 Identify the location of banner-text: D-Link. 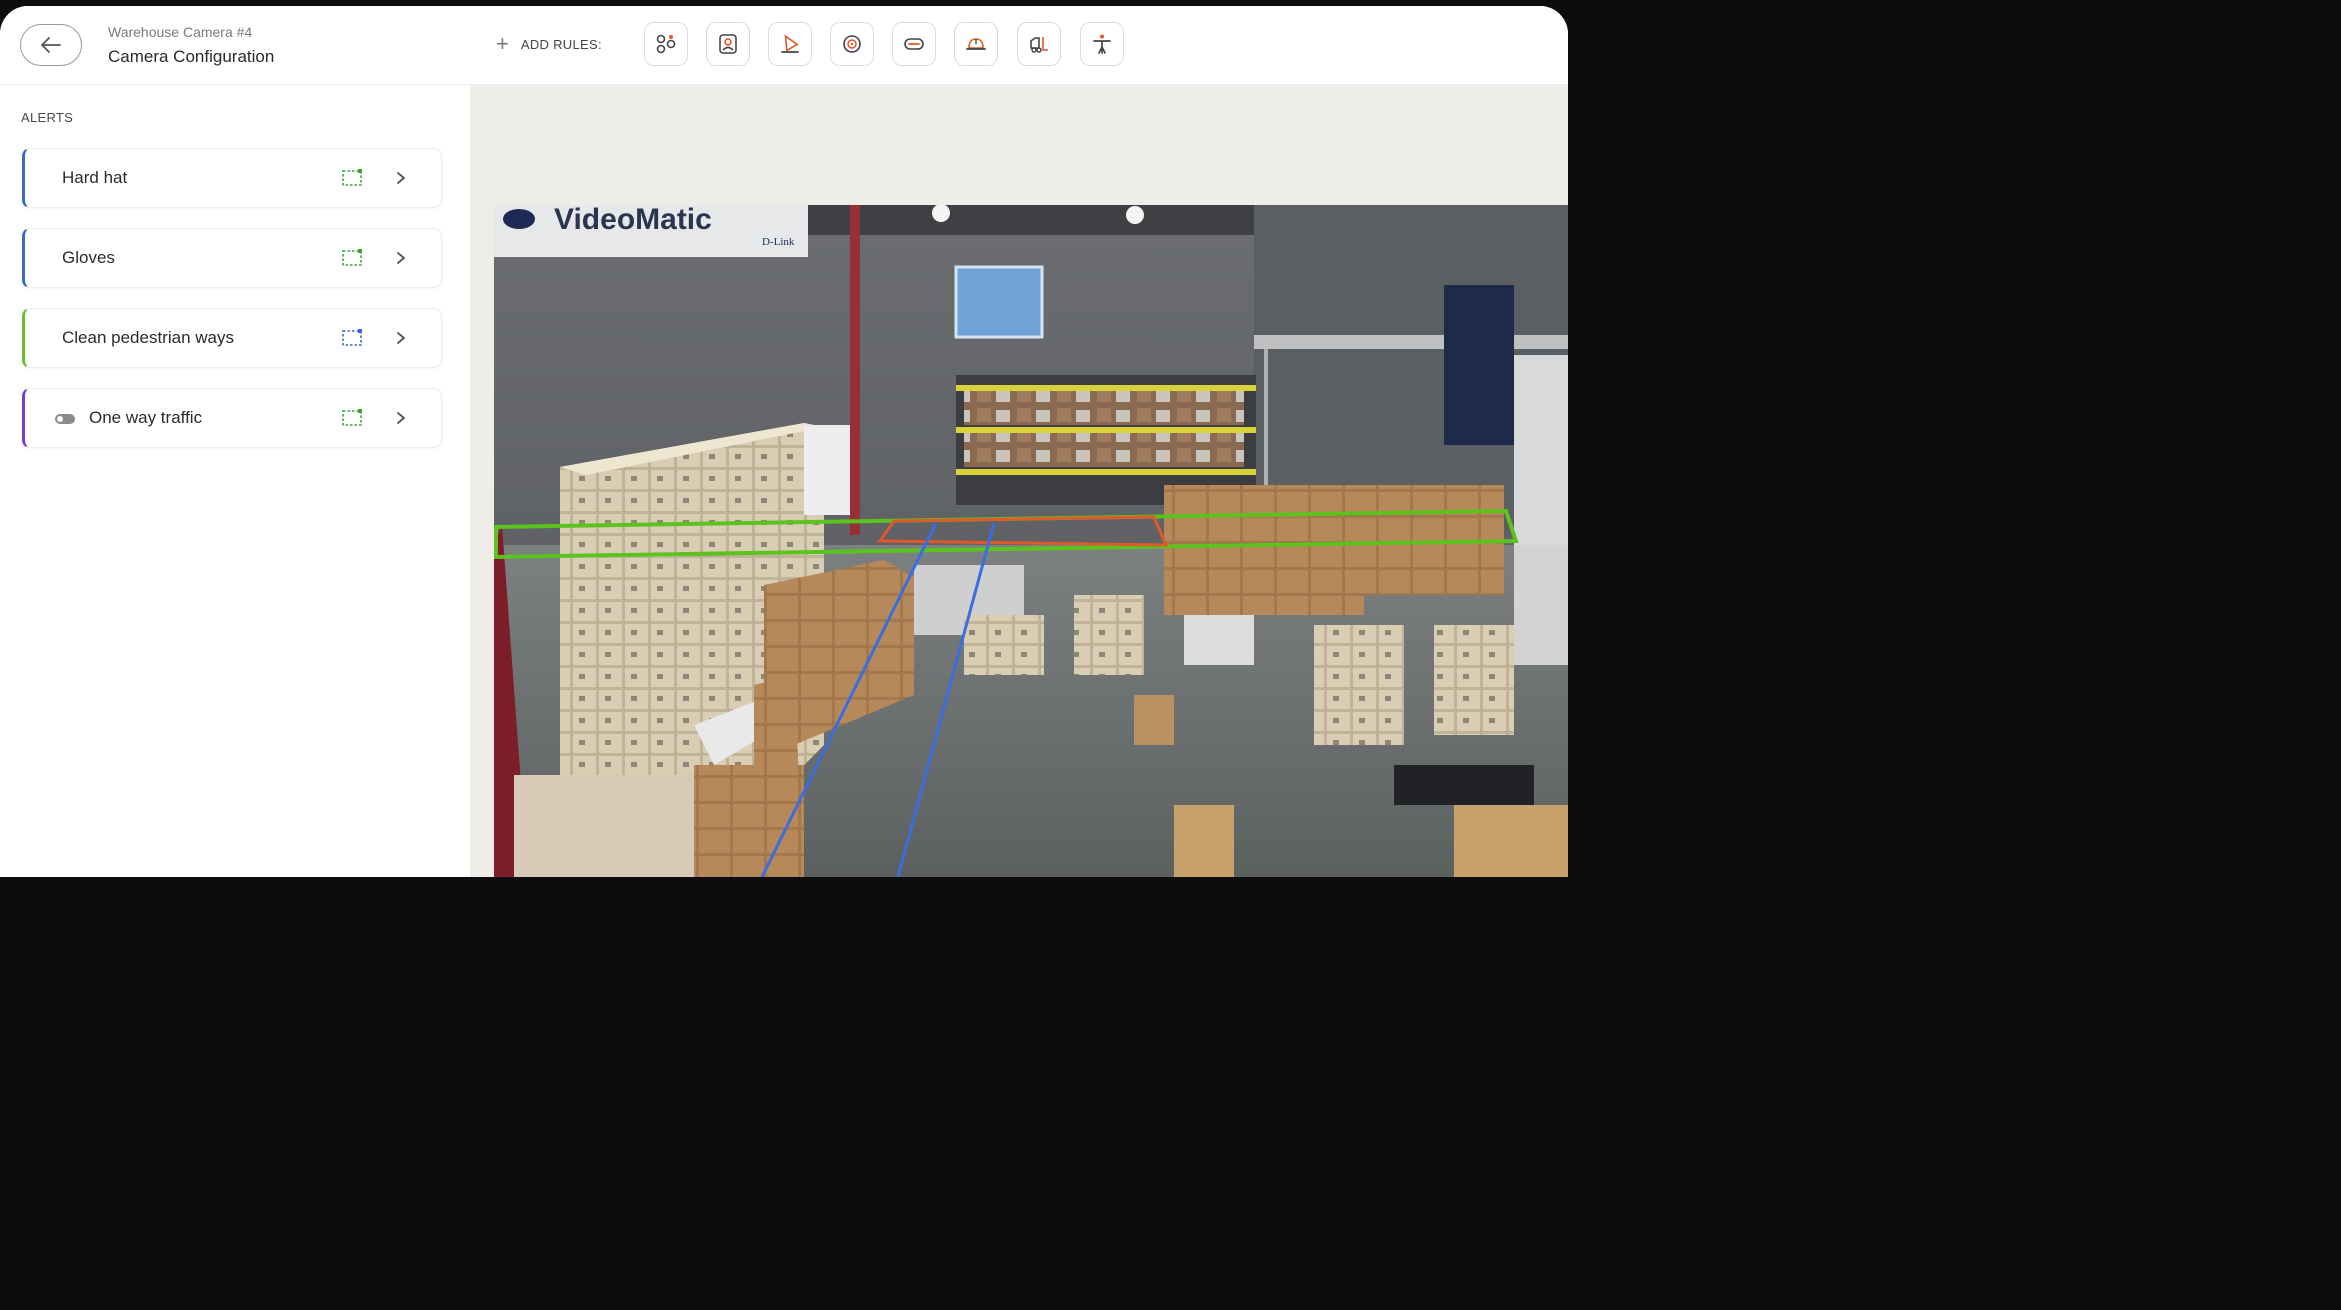
(778, 242).